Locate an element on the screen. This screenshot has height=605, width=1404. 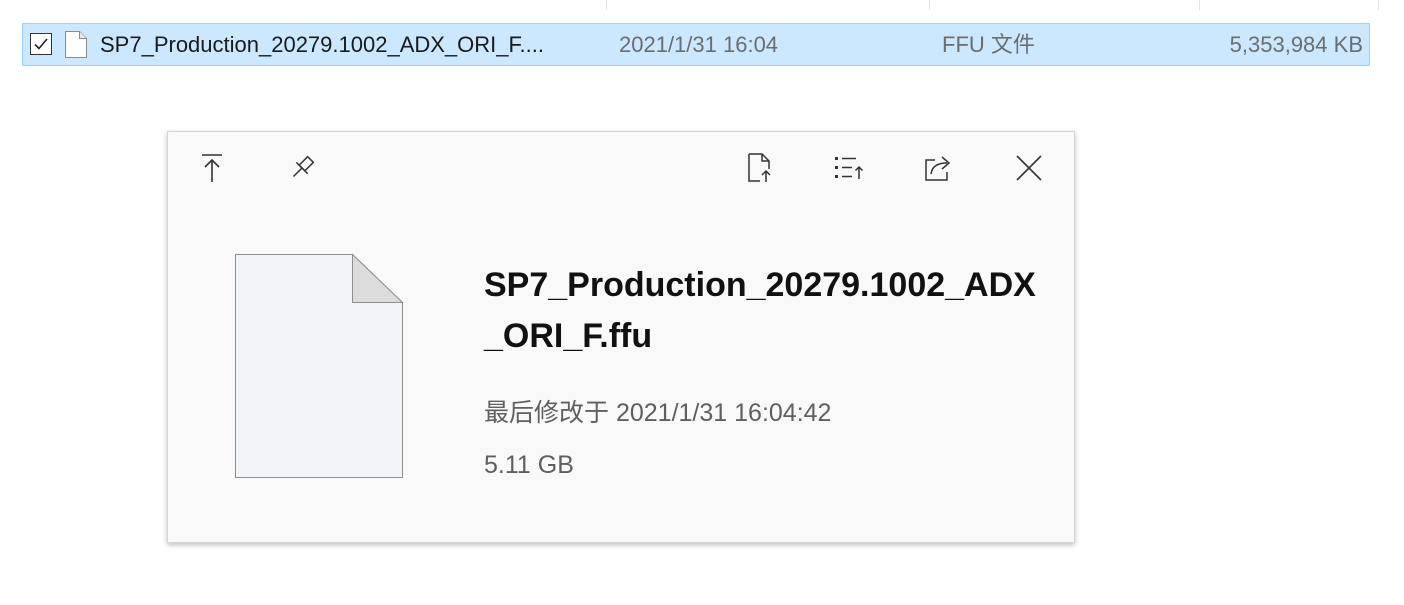
open-file-icon is located at coordinates (759, 167).